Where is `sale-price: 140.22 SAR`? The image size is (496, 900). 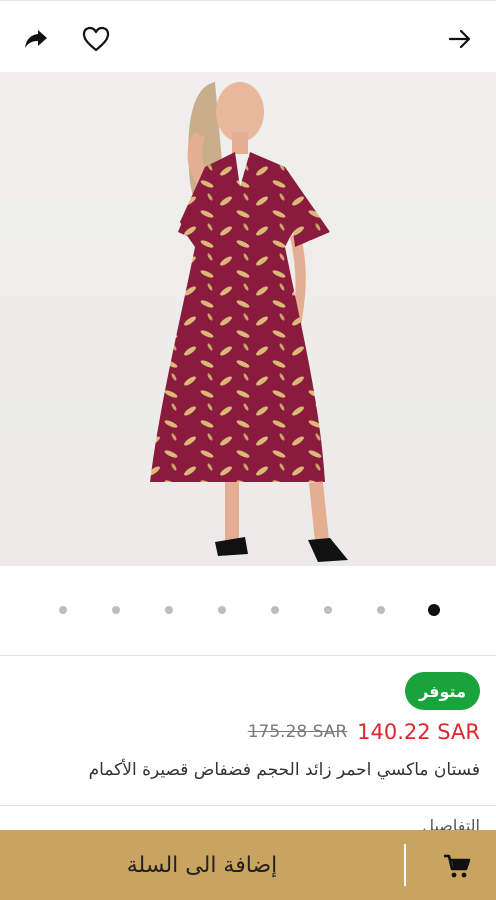
sale-price: 140.22 SAR is located at coordinates (418, 732).